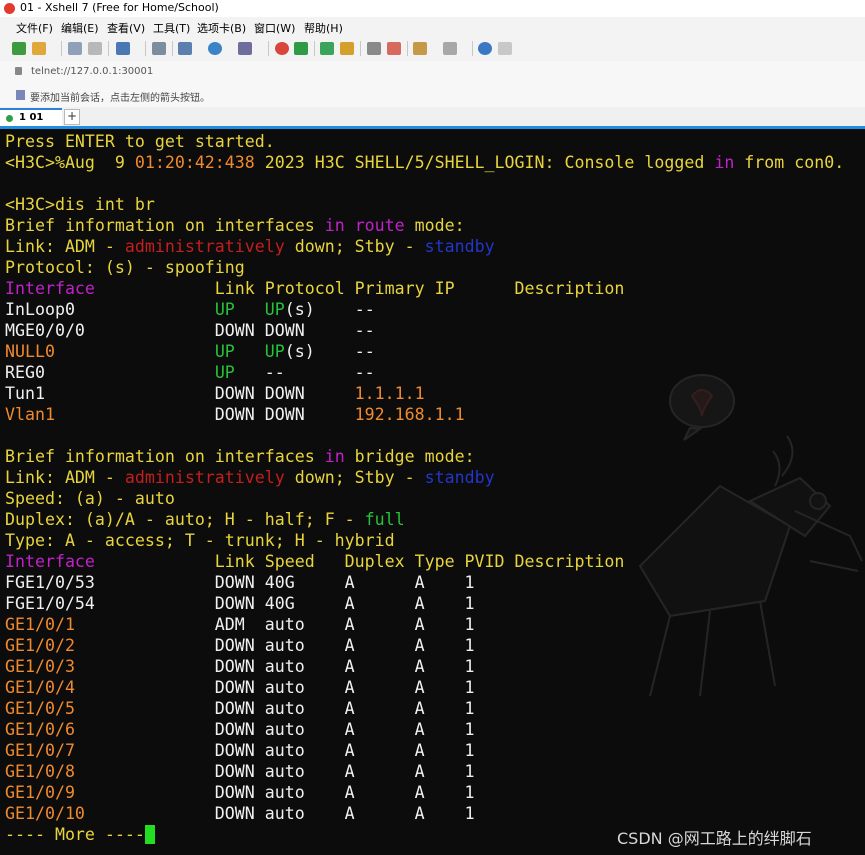  What do you see at coordinates (235, 414) in the screenshot?
I see `terminal-line: Vlan1 DOWN DOWN 192.168.1.1` at bounding box center [235, 414].